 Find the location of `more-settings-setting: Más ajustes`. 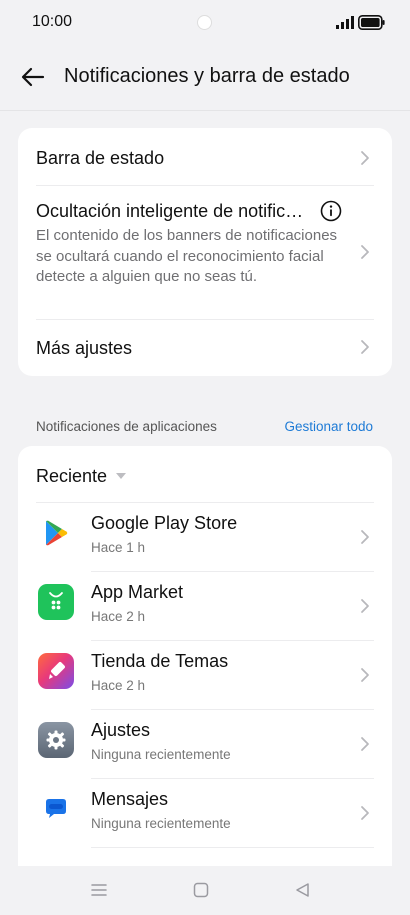

more-settings-setting: Más ajustes is located at coordinates (205, 348).